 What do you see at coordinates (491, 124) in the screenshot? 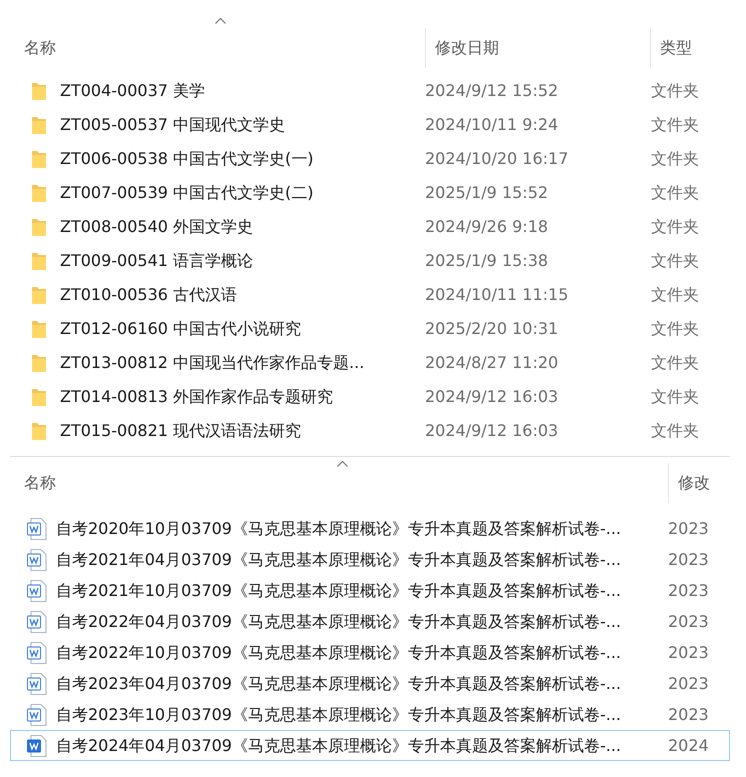
I see `date-modified: 2024/10/11 9:24` at bounding box center [491, 124].